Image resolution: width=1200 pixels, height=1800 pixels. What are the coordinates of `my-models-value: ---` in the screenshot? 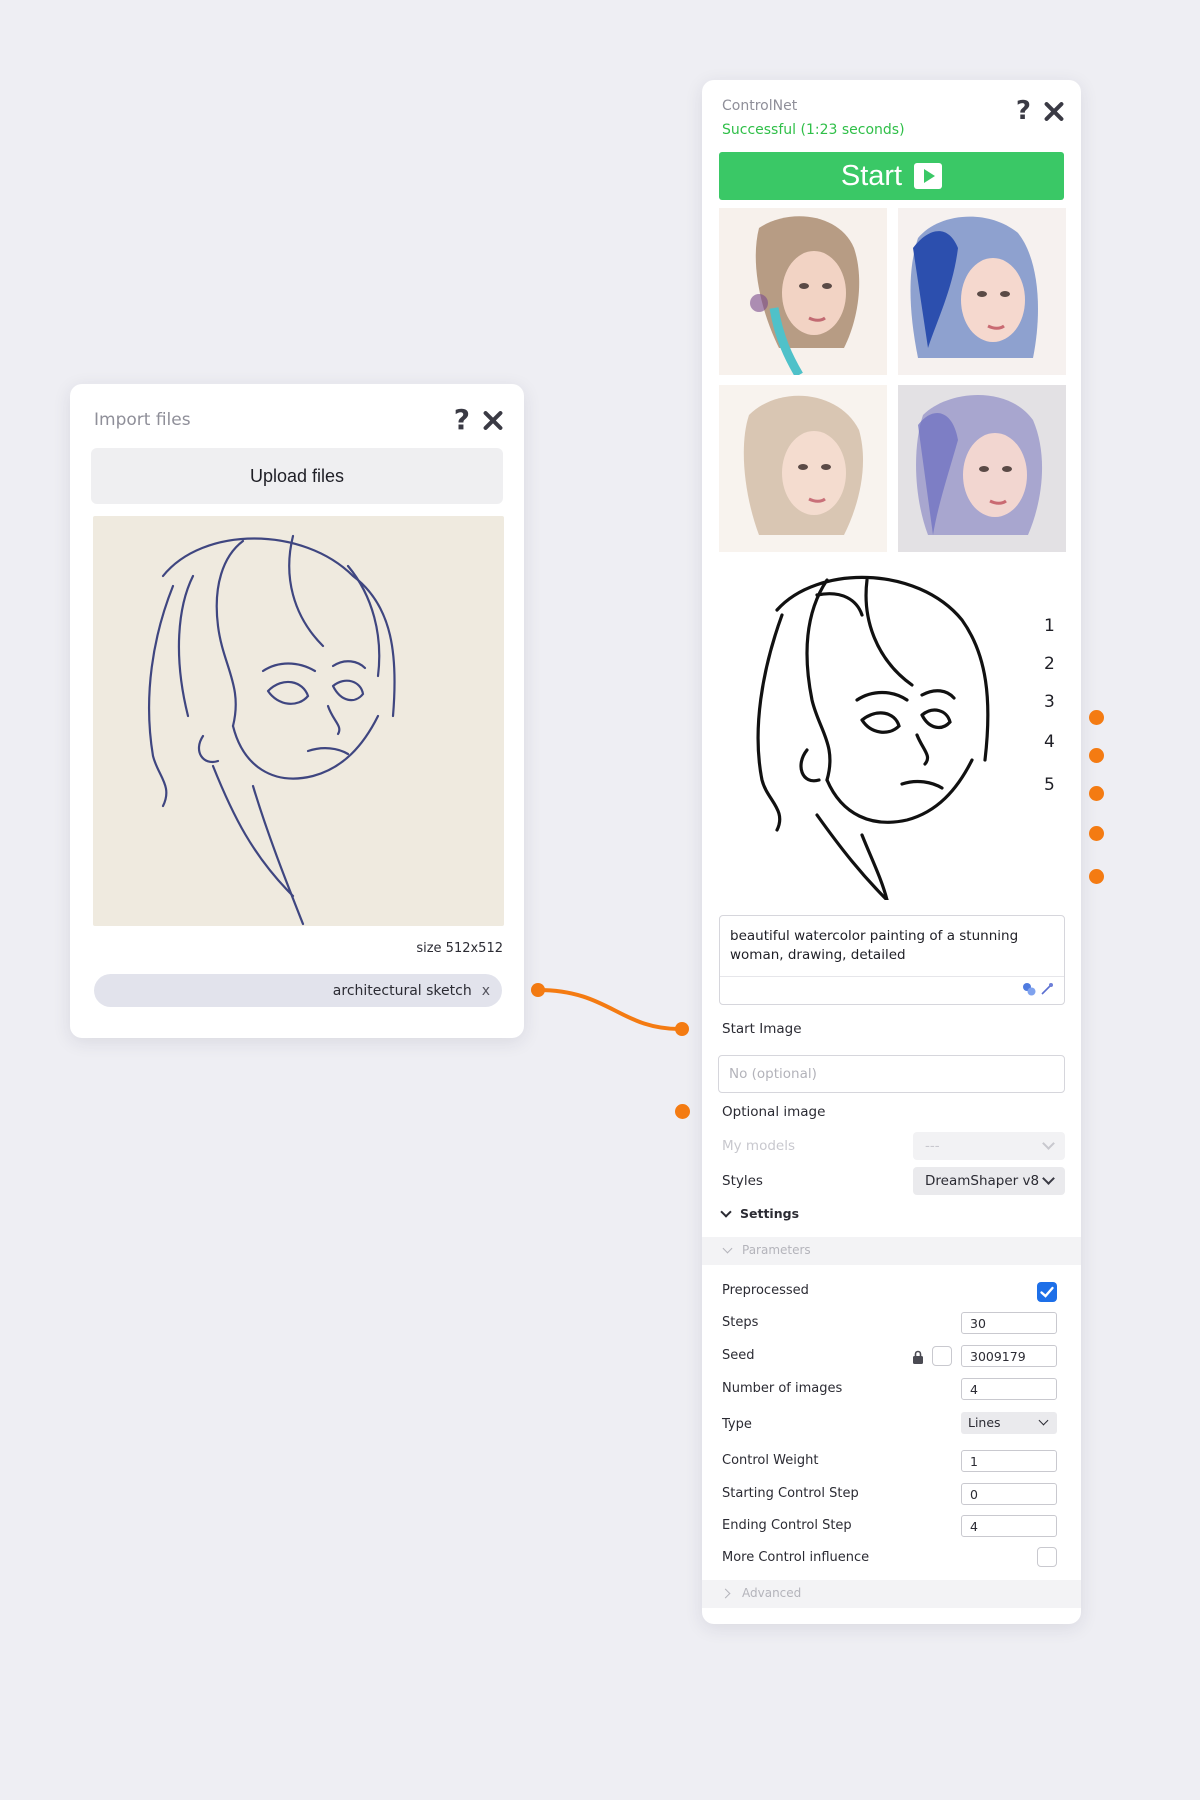 It's located at (932, 1146).